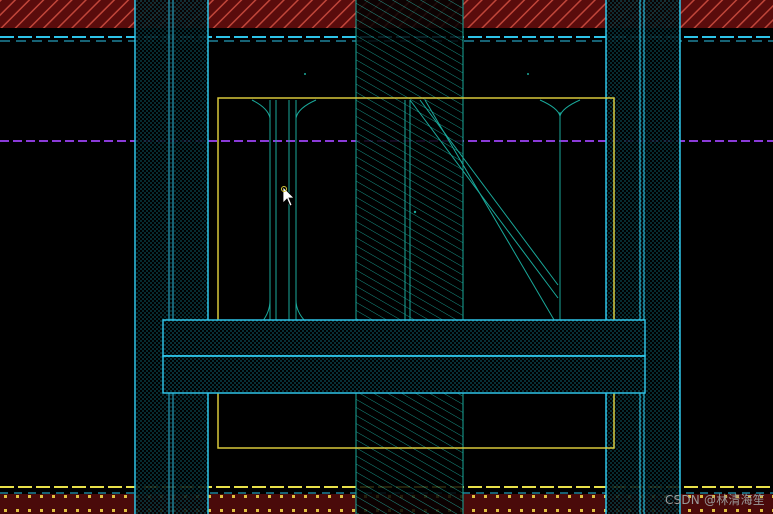 This screenshot has width=773, height=514. Describe the element at coordinates (404, 374) in the screenshot. I see `horizontal-bar-lower` at that location.